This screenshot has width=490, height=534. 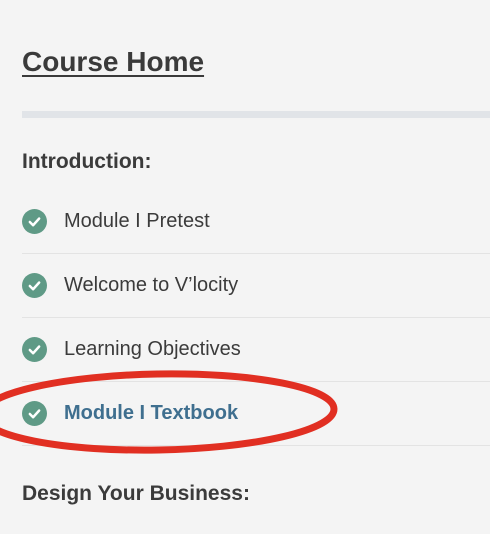 What do you see at coordinates (152, 349) in the screenshot?
I see `item-label: Learning Objectives` at bounding box center [152, 349].